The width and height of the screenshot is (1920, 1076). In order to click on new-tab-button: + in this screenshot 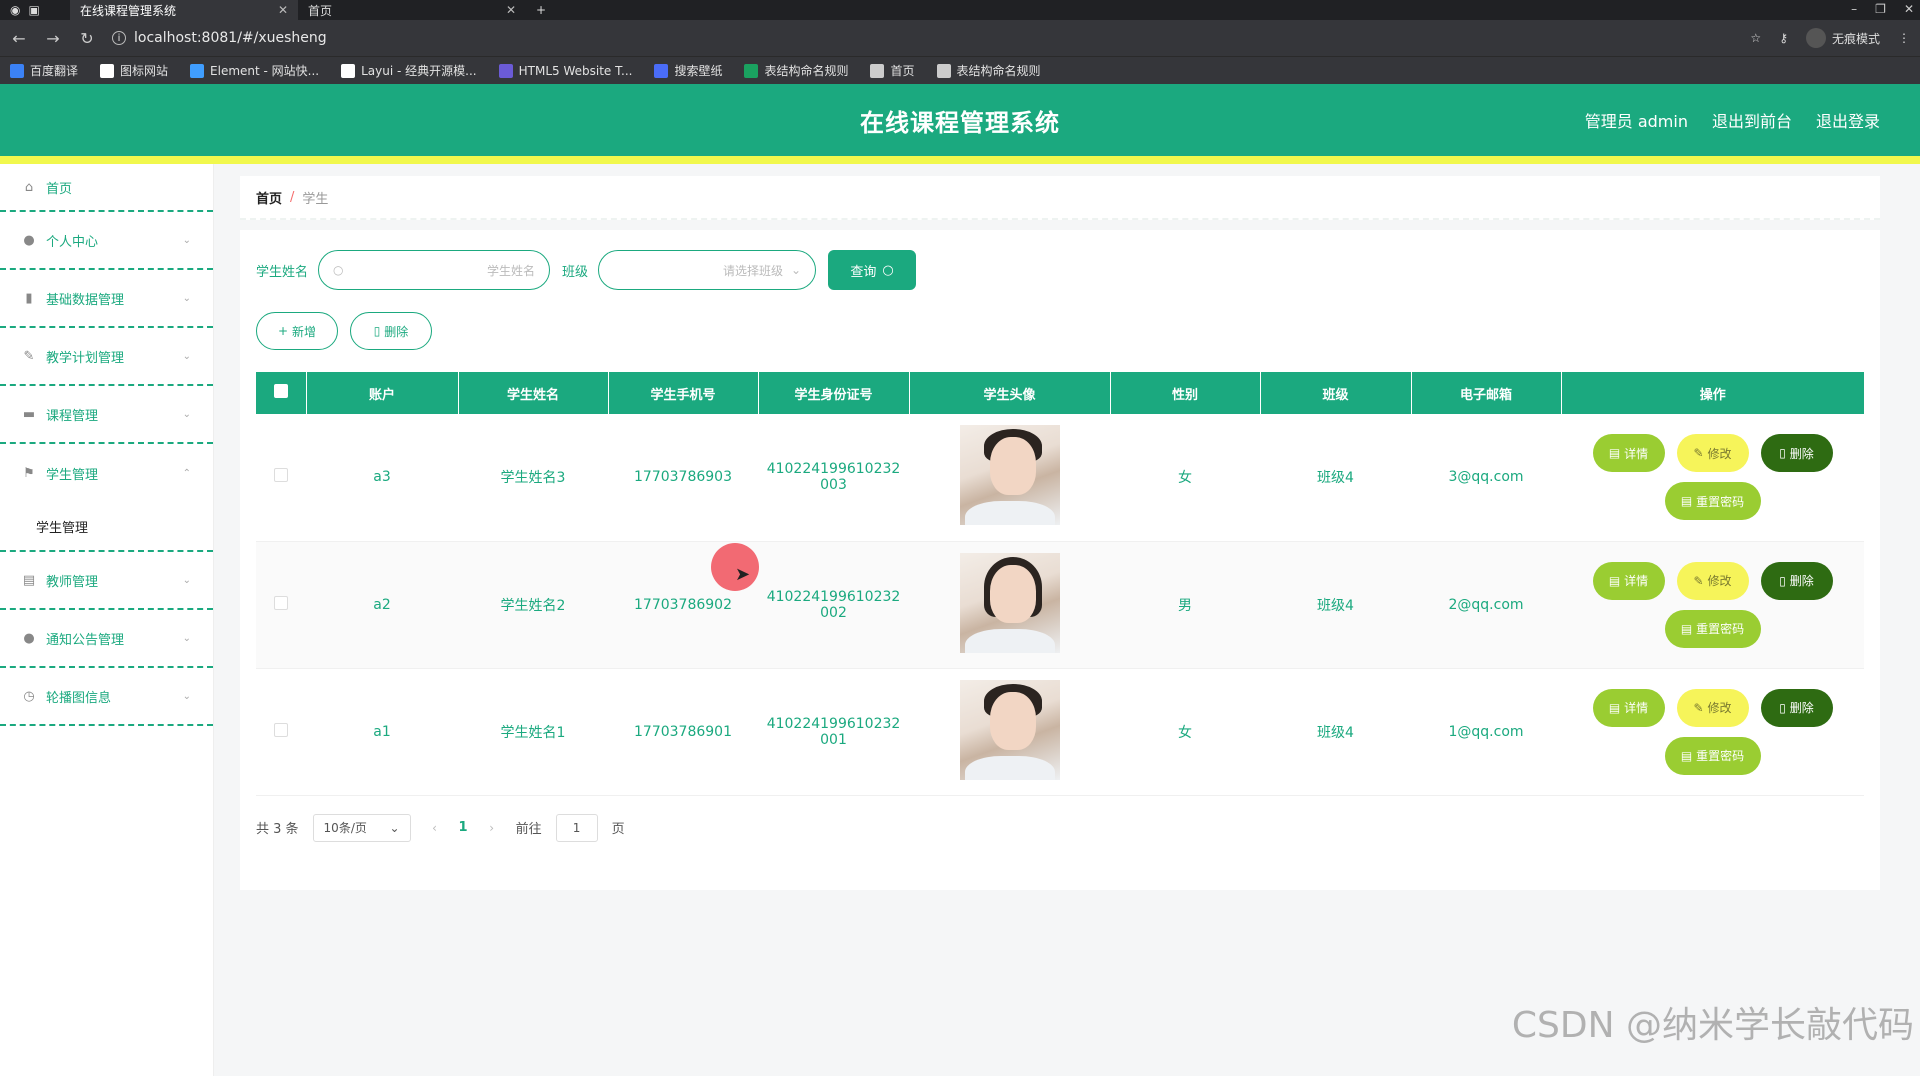, I will do `click(541, 10)`.